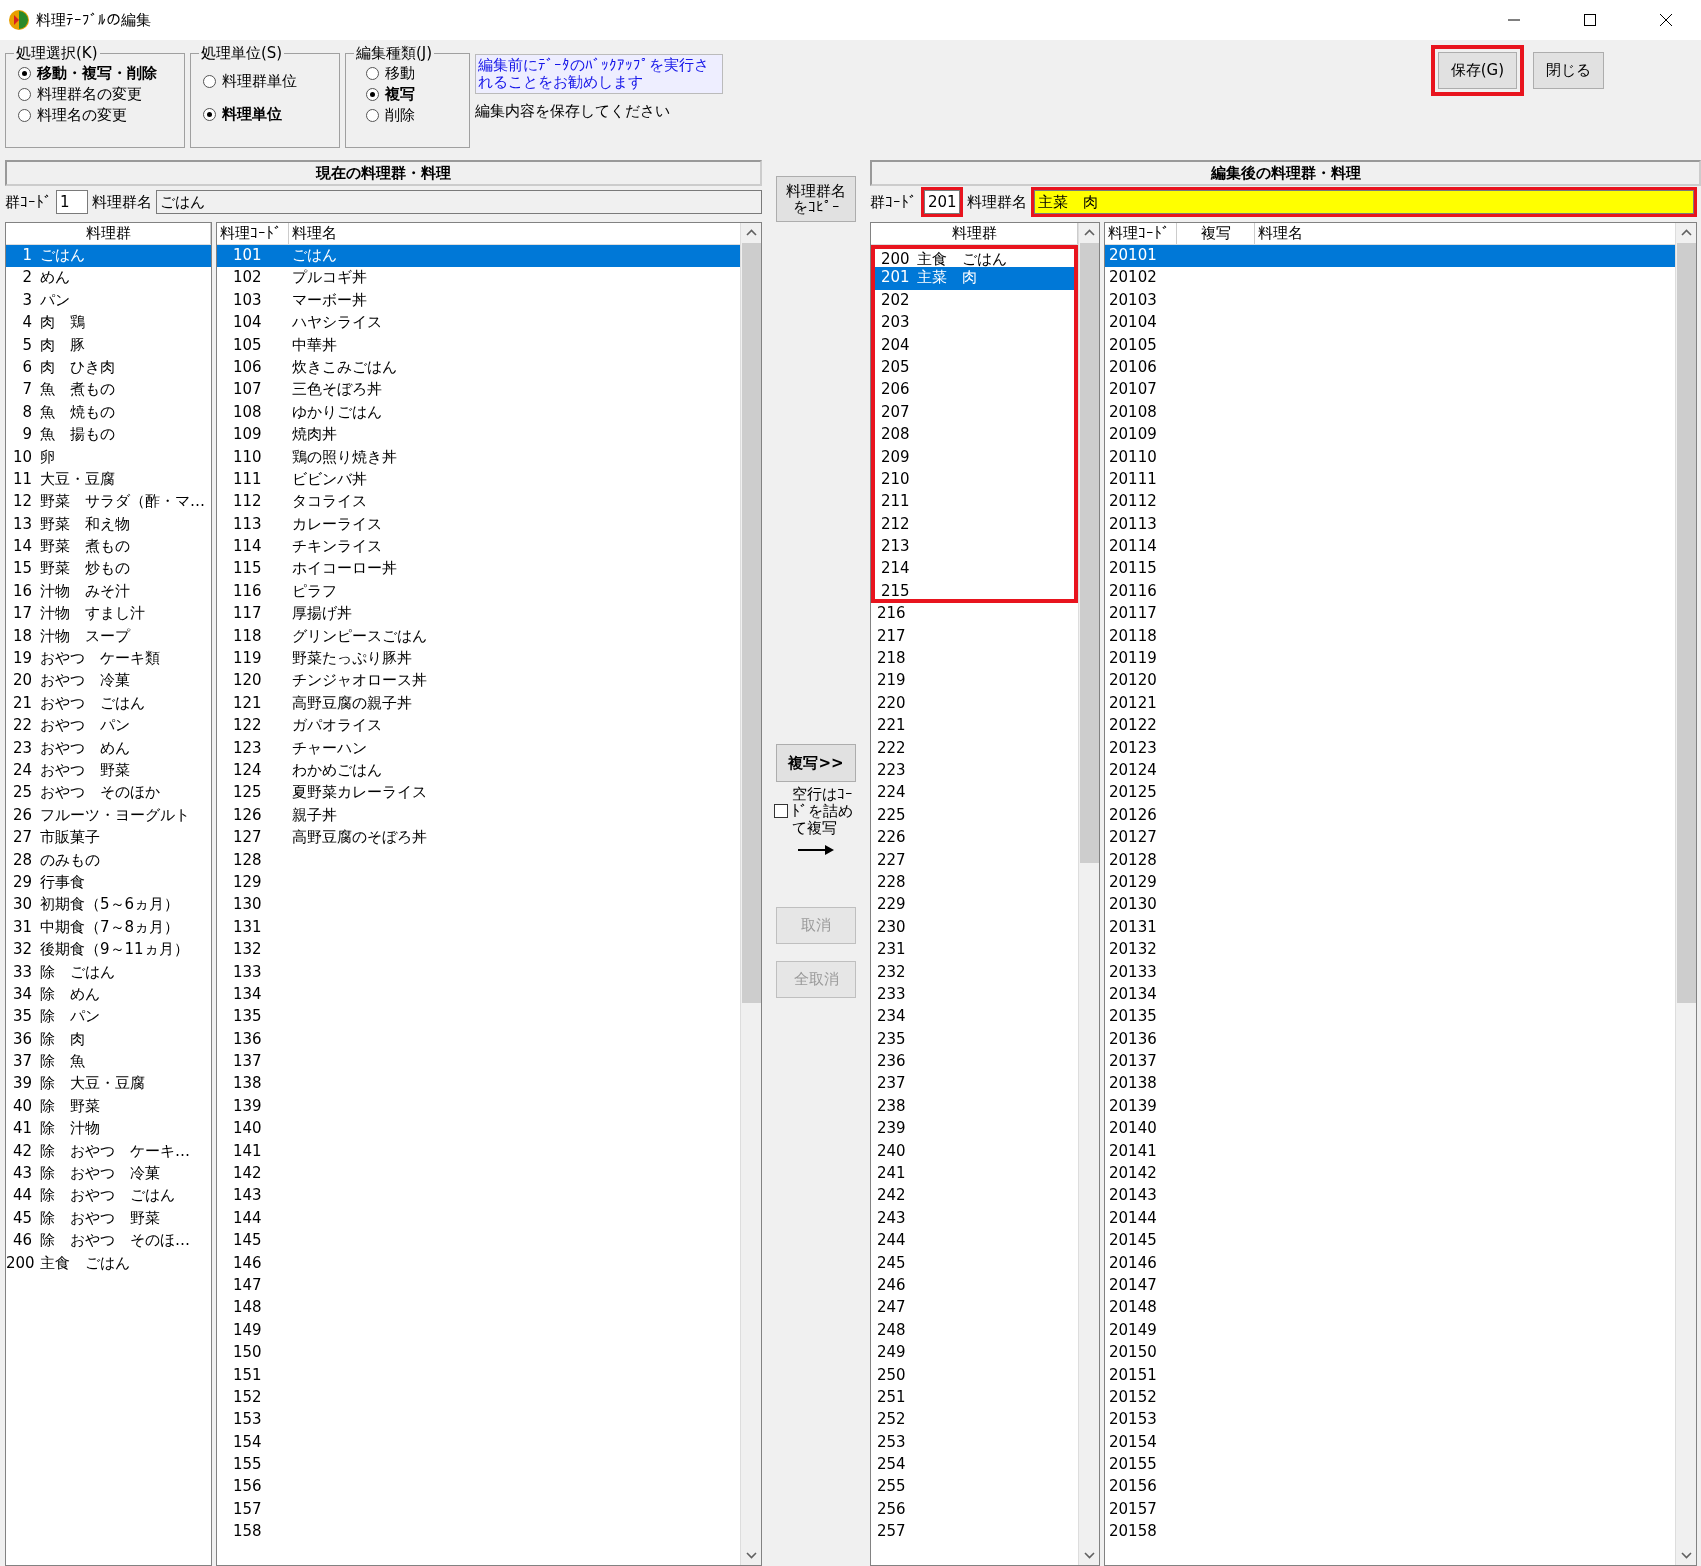  What do you see at coordinates (478, 748) in the screenshot?
I see `list-row: 123 チャーハン` at bounding box center [478, 748].